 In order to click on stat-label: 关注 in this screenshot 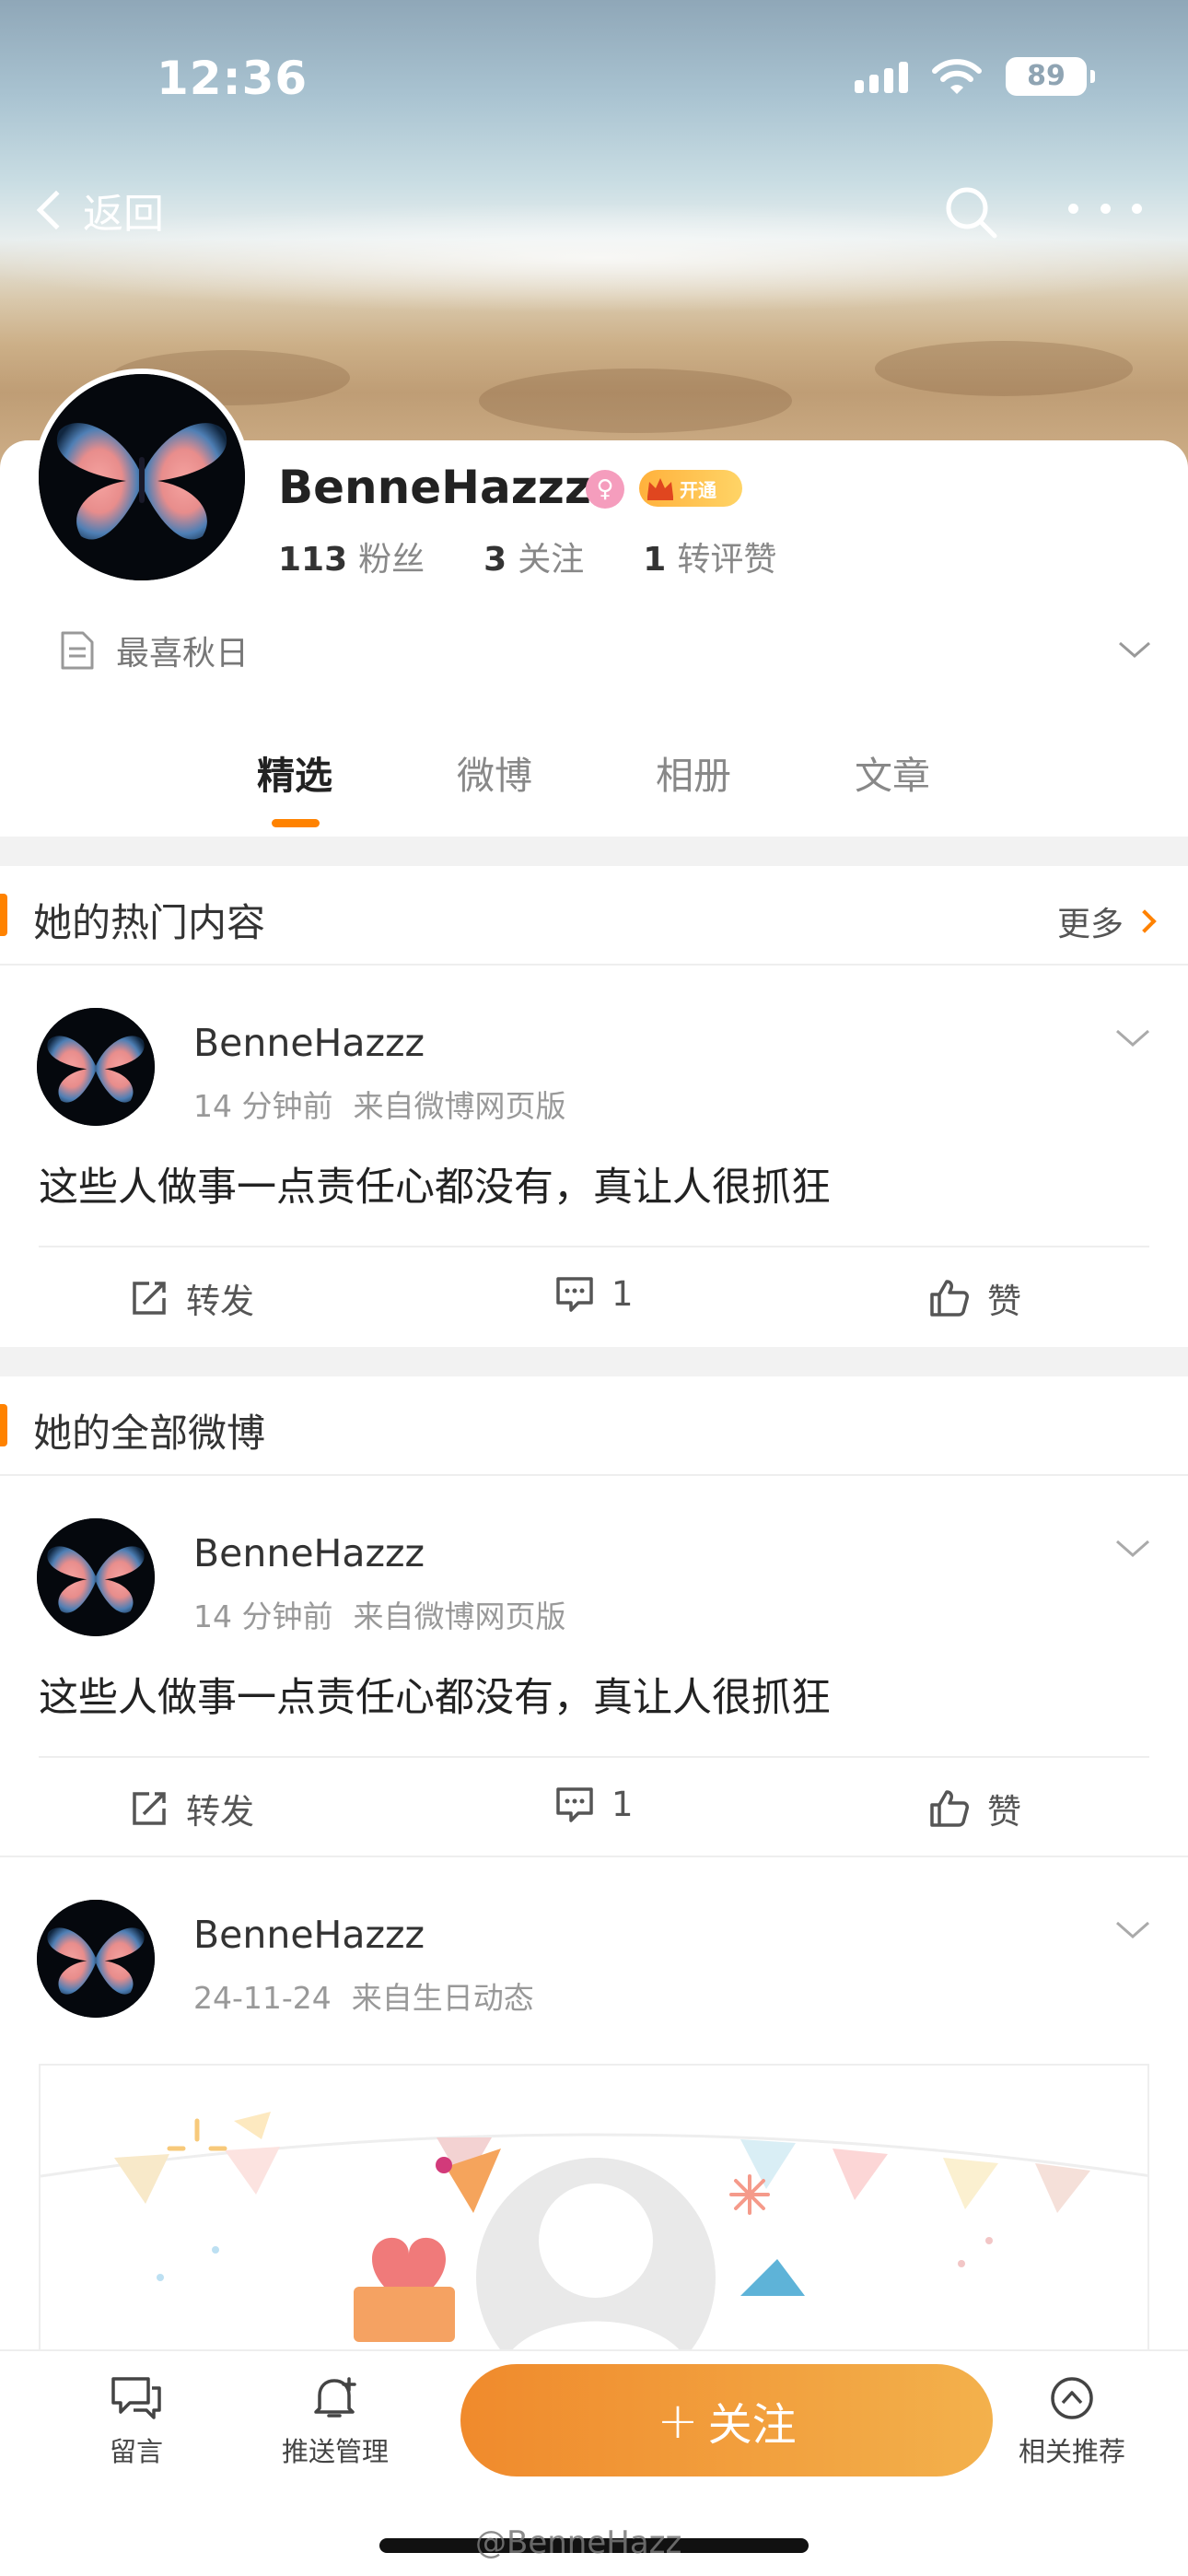, I will do `click(551, 560)`.